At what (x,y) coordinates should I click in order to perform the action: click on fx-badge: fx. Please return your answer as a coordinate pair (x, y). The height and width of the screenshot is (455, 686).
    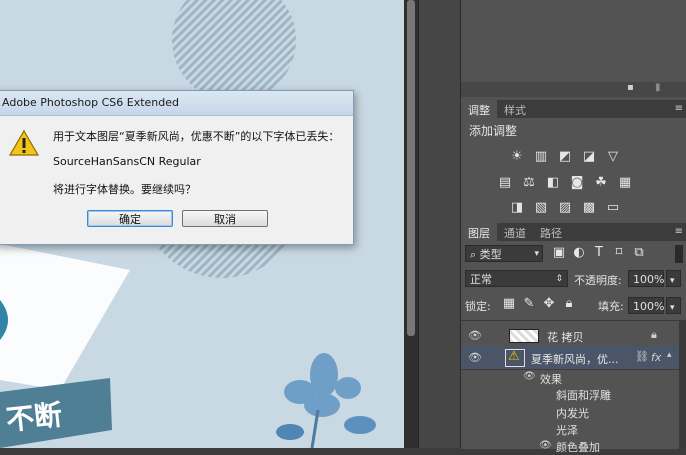
    Looking at the image, I should click on (656, 357).